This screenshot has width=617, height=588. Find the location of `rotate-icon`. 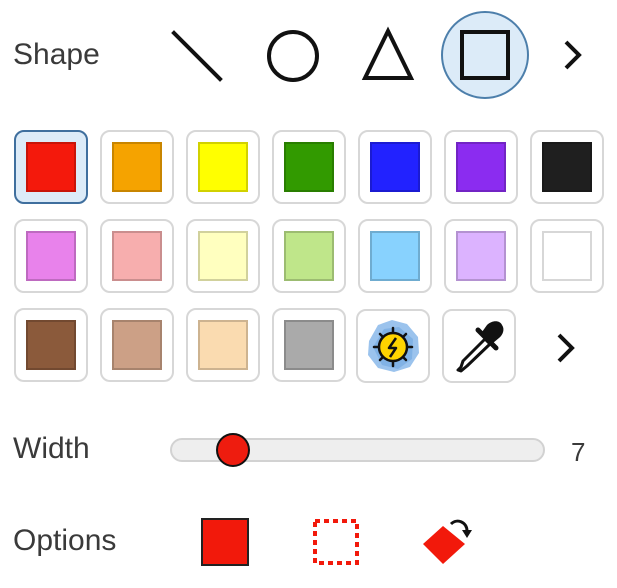

rotate-icon is located at coordinates (447, 541).